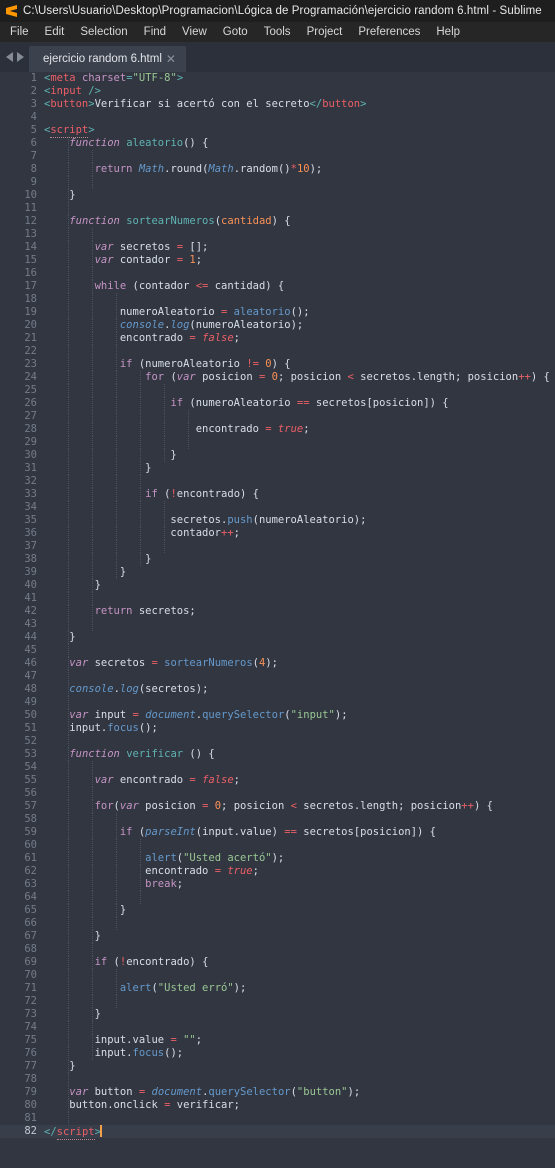  Describe the element at coordinates (277, 78) in the screenshot. I see `code-line: 1 <meta charset="UTF-8">` at that location.